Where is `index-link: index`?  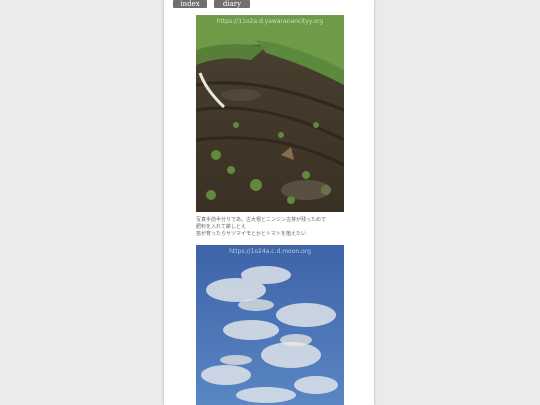 index-link: index is located at coordinates (190, 4).